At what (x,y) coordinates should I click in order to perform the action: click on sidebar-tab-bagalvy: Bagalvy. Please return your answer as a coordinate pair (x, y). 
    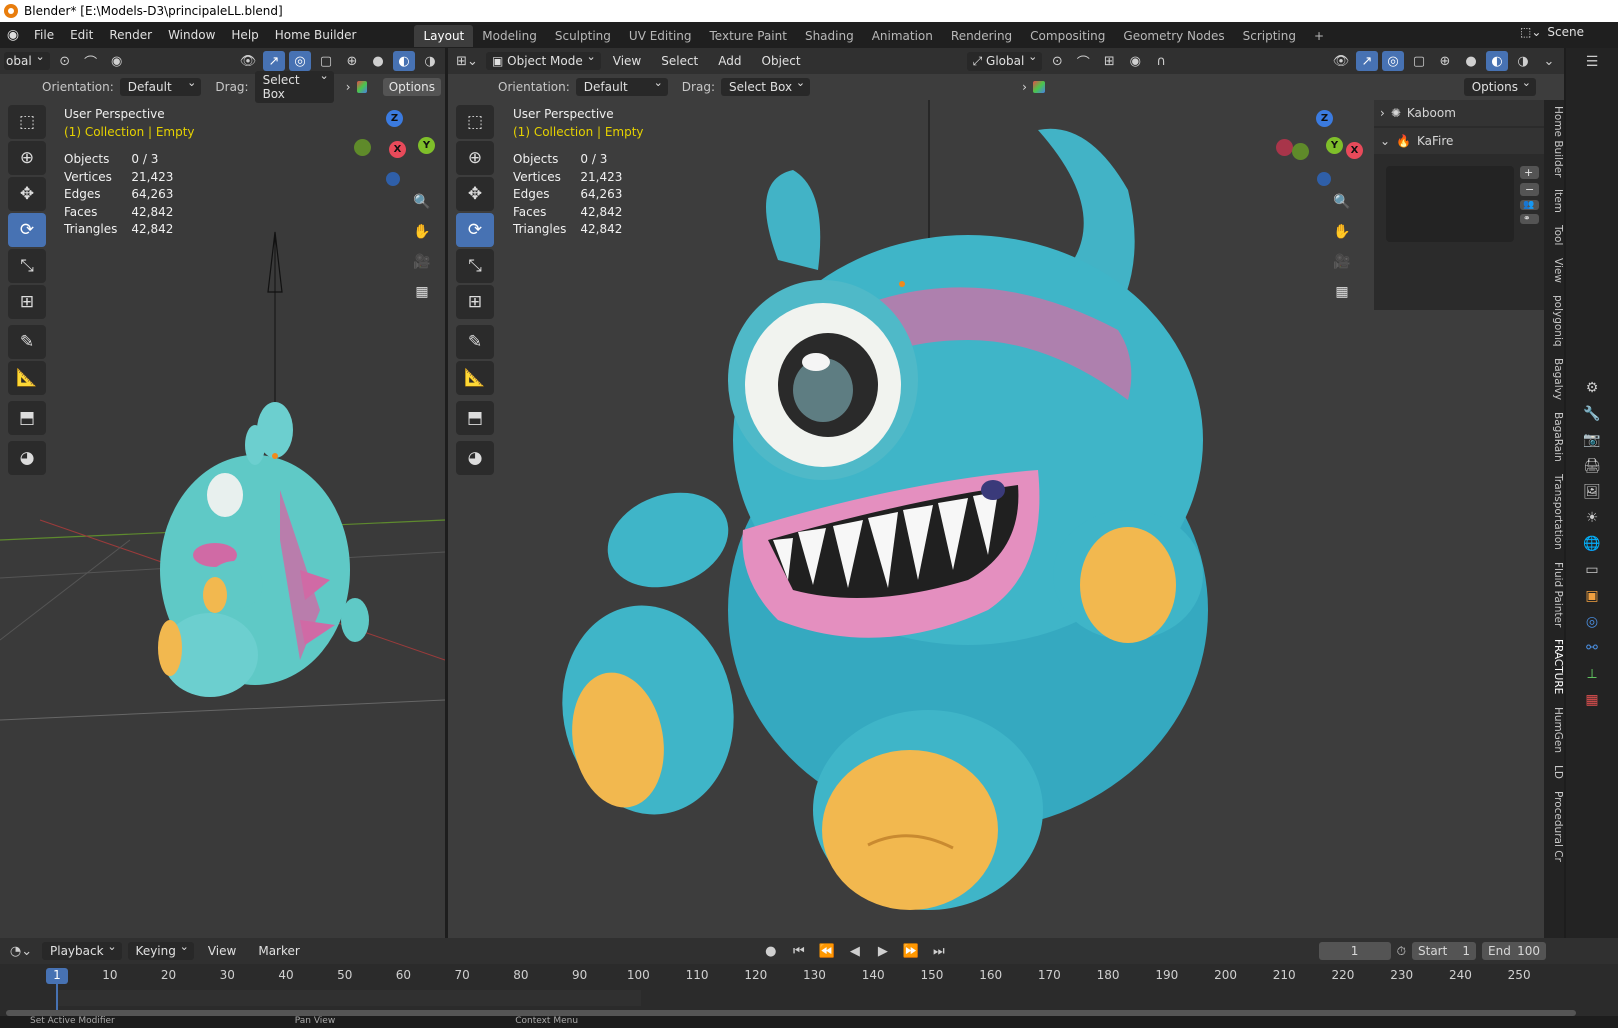
    Looking at the image, I should click on (1554, 379).